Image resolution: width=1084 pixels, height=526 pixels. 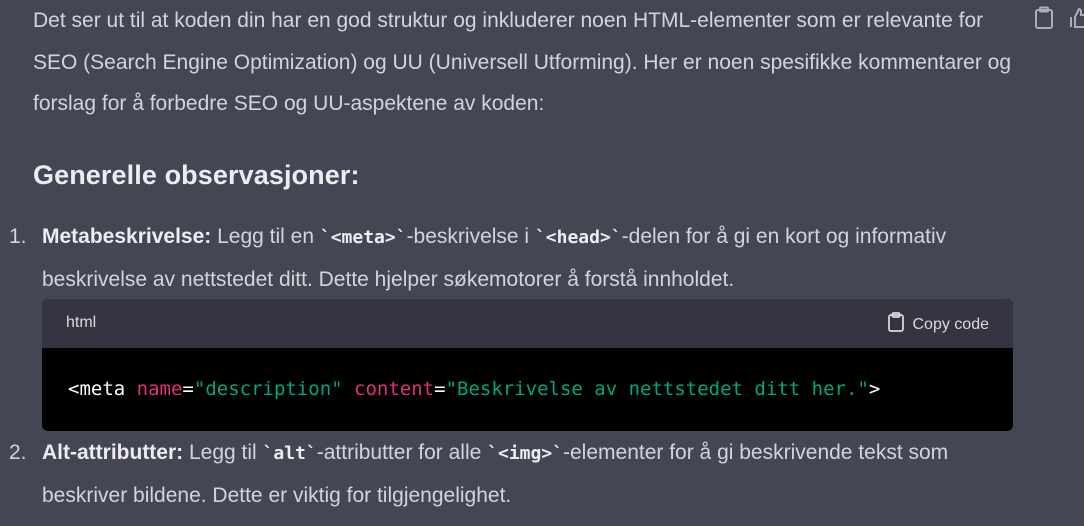 I want to click on list-item-text: -attributter for alle, so click(x=402, y=452).